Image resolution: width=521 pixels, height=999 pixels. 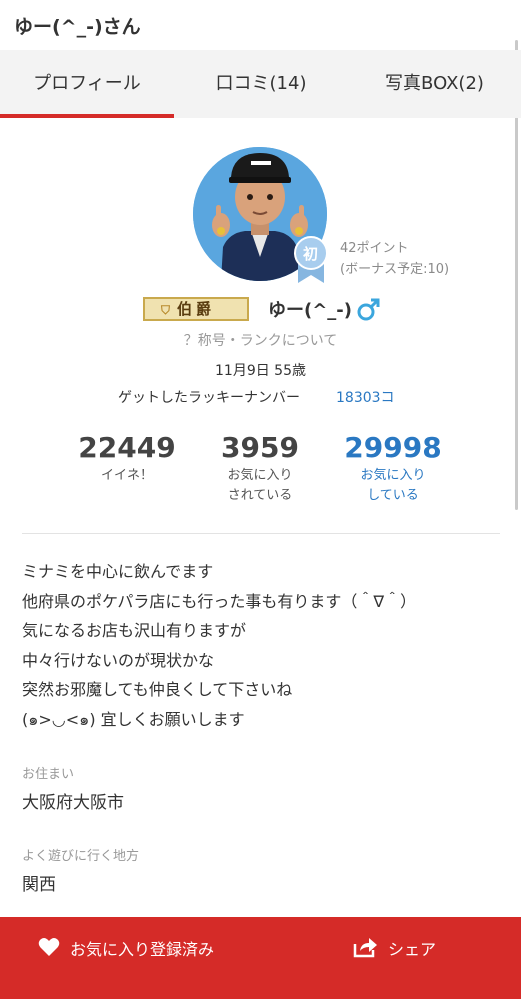 I want to click on points-info: 42ポイント (ボーナス予定:10), so click(x=394, y=259).